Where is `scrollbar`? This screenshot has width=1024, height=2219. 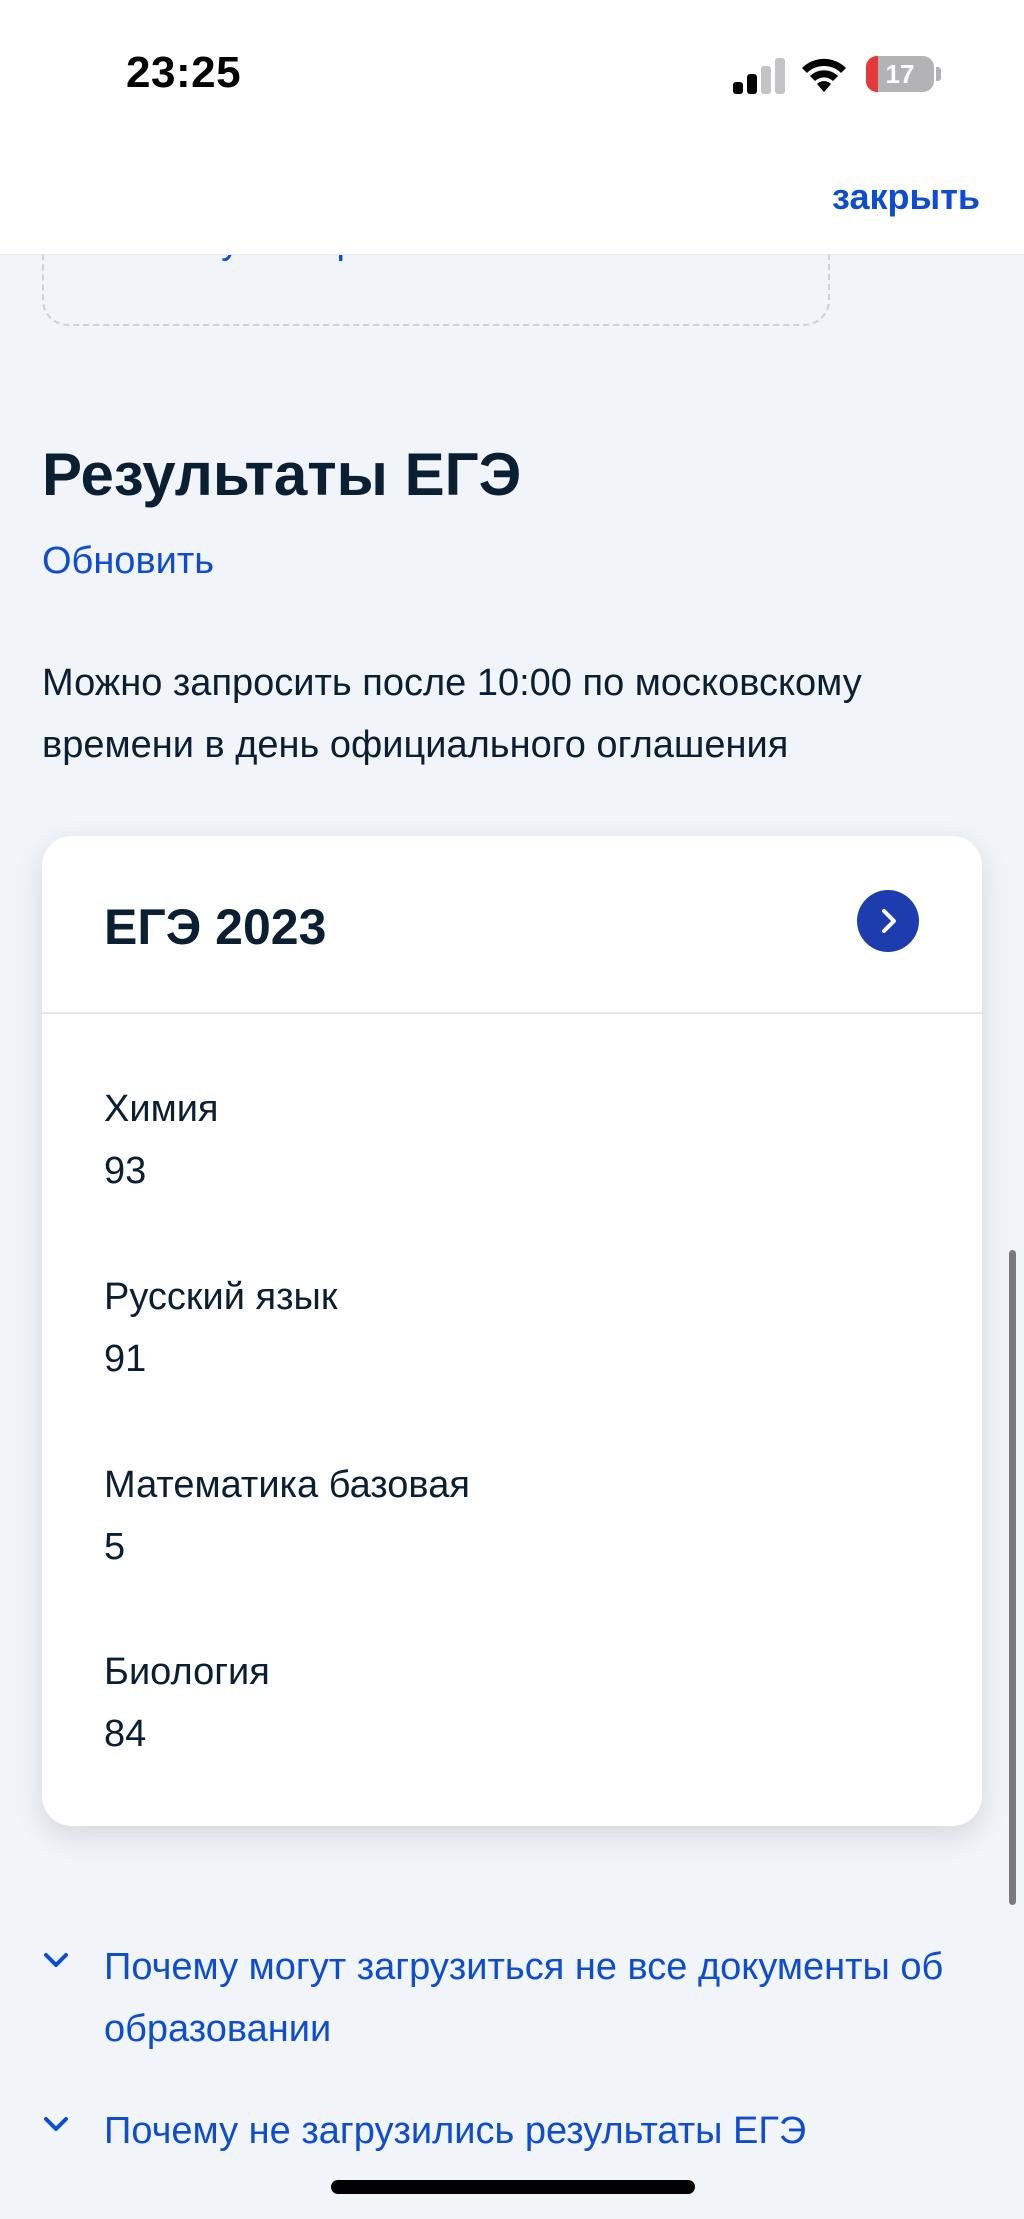 scrollbar is located at coordinates (1012, 1577).